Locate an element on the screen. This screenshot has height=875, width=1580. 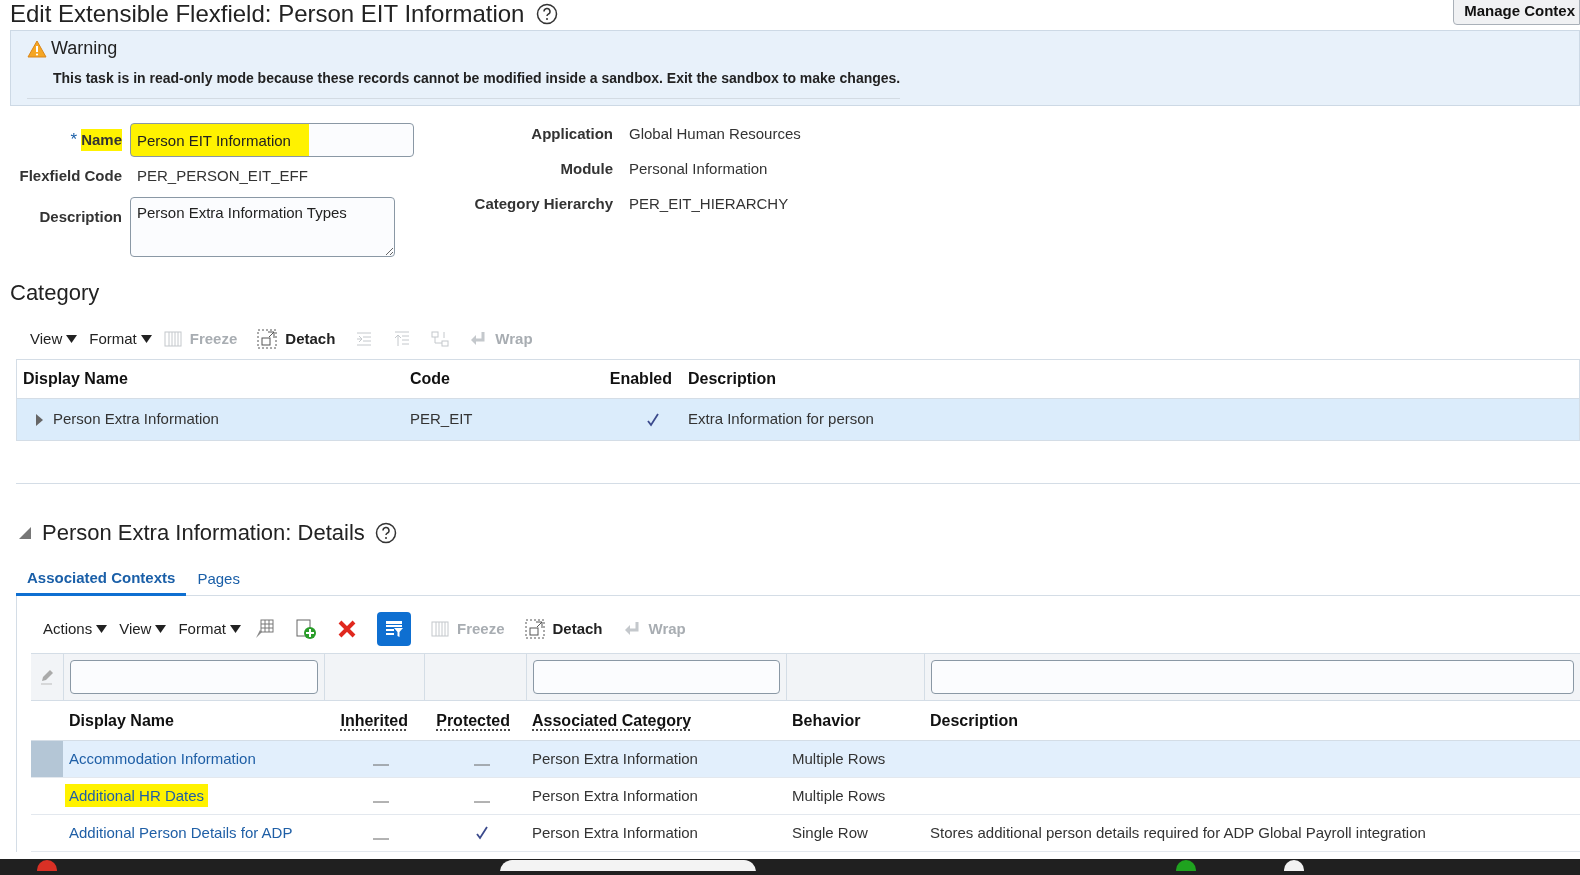
table-row: Accommodation Information Person Extra Information Multiple Rows is located at coordinates (805, 759).